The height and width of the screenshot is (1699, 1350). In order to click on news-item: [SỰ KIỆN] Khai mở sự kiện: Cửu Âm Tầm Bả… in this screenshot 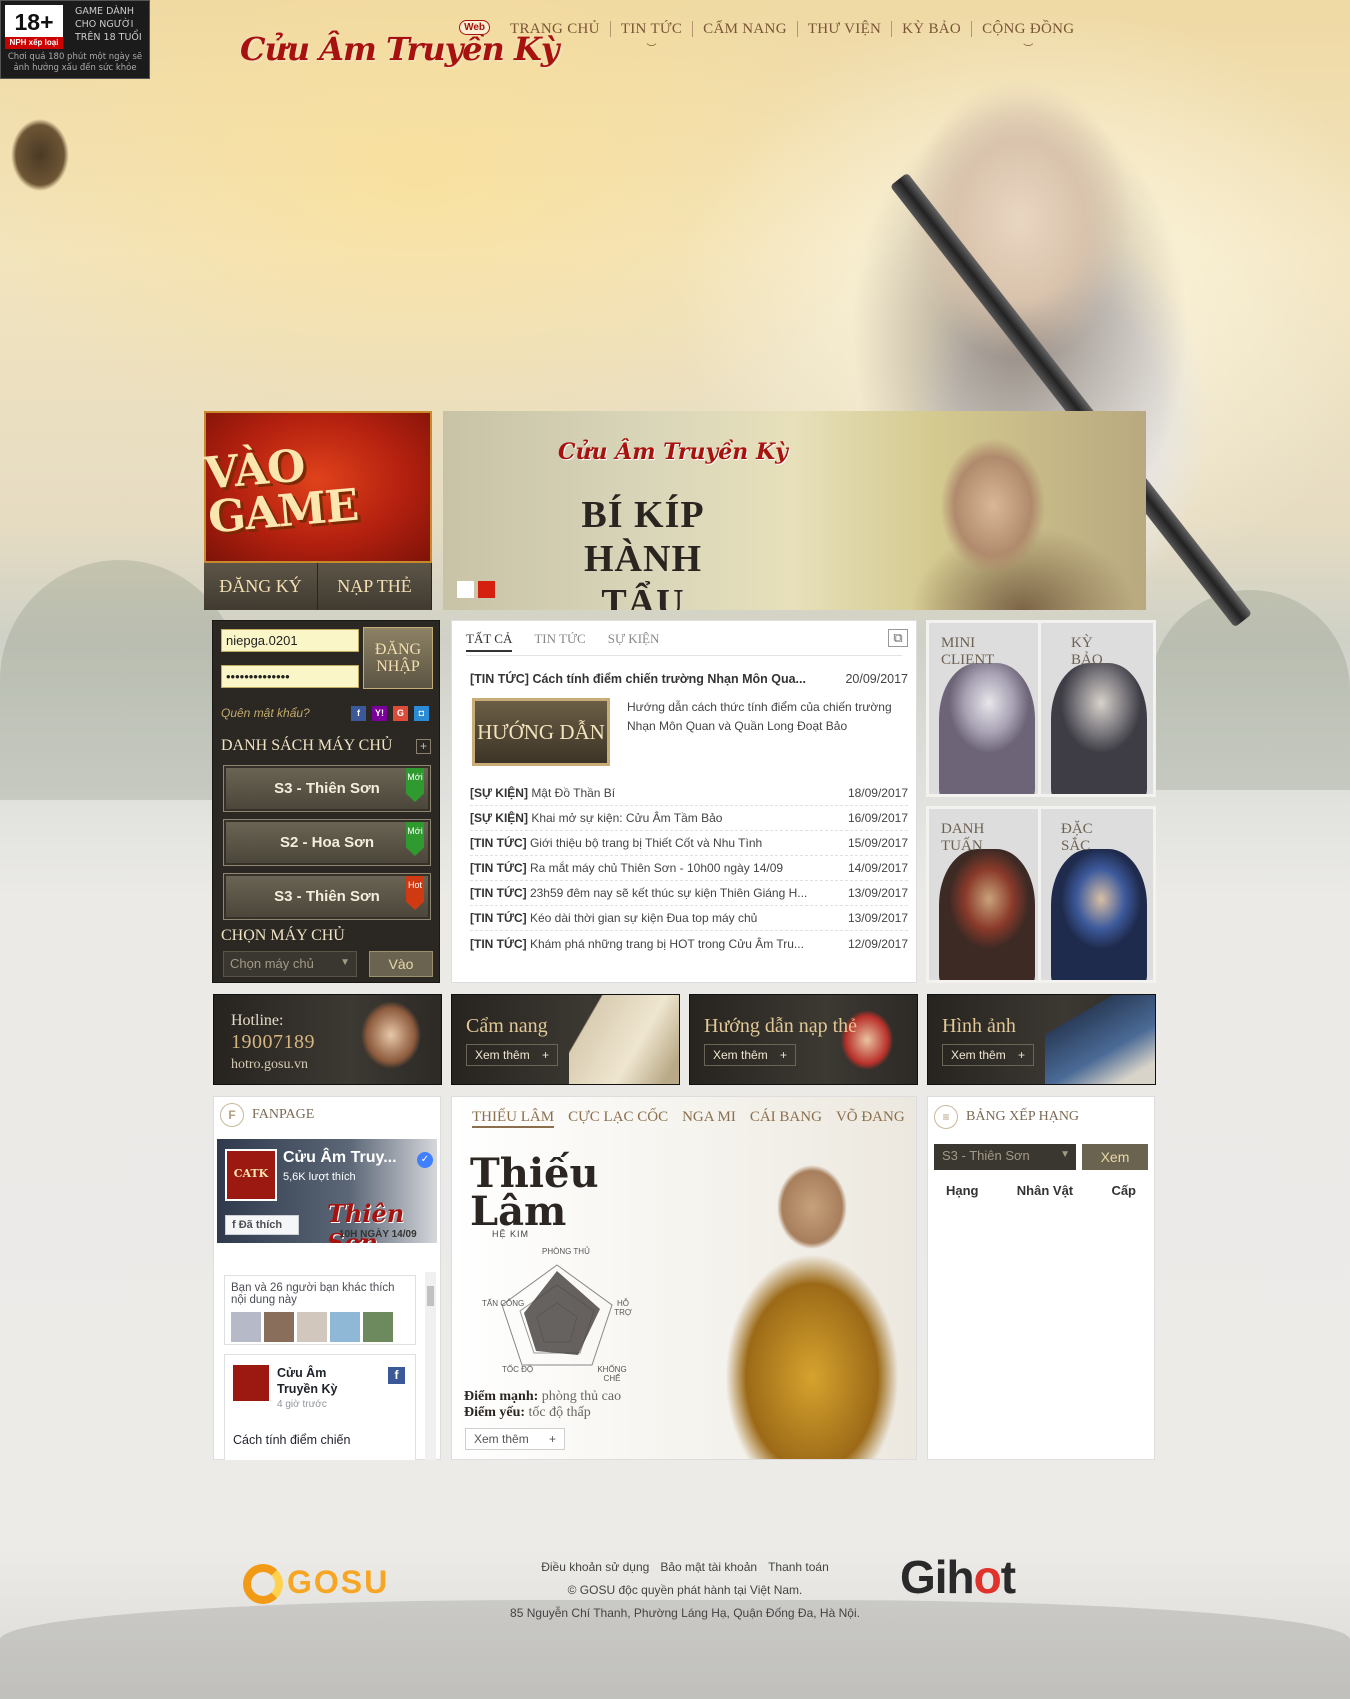, I will do `click(689, 818)`.